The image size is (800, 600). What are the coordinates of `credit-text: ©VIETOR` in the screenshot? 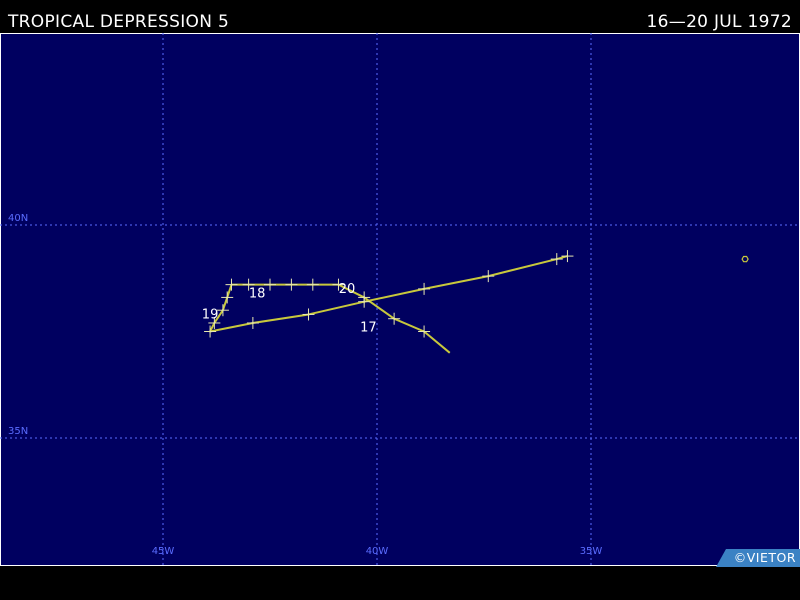 It's located at (764, 557).